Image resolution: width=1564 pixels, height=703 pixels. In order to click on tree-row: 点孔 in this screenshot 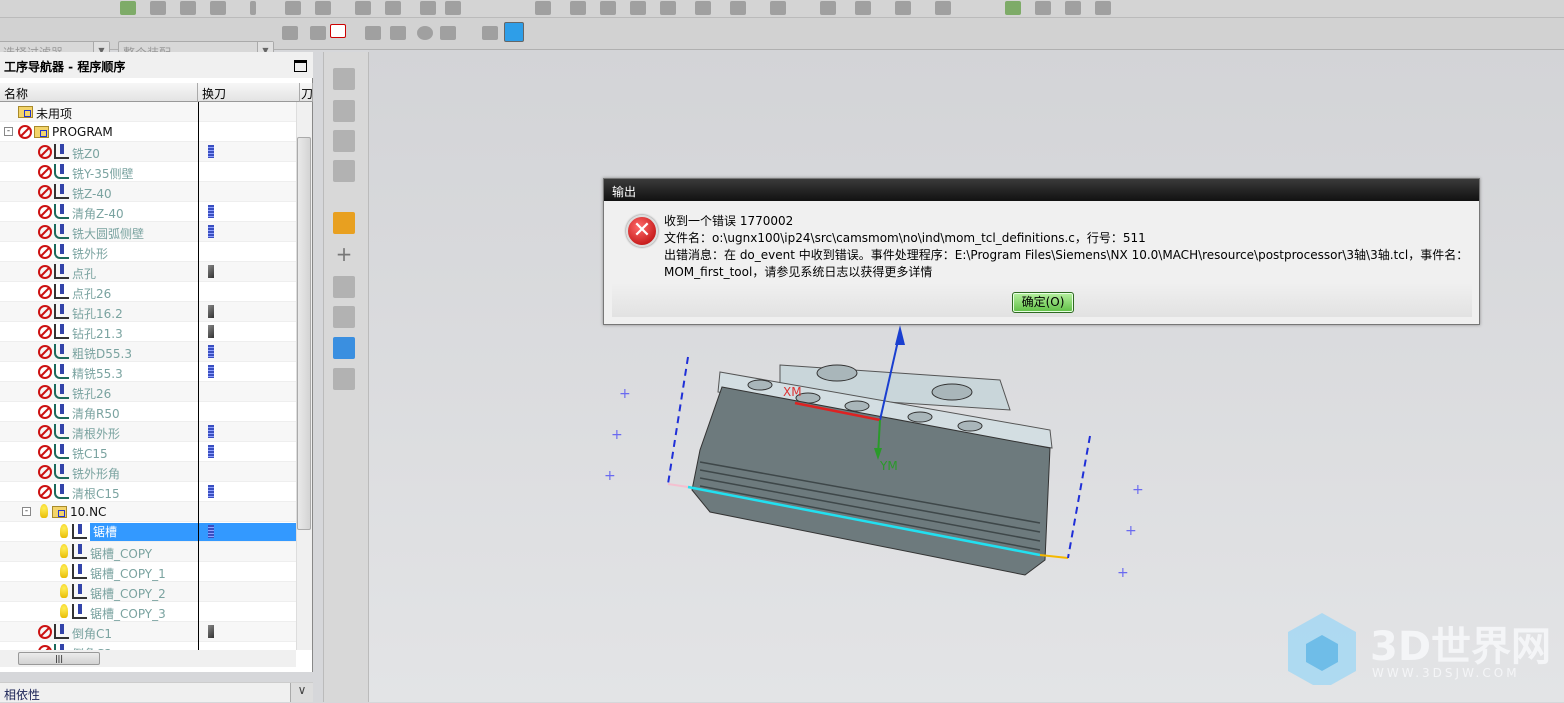, I will do `click(148, 272)`.